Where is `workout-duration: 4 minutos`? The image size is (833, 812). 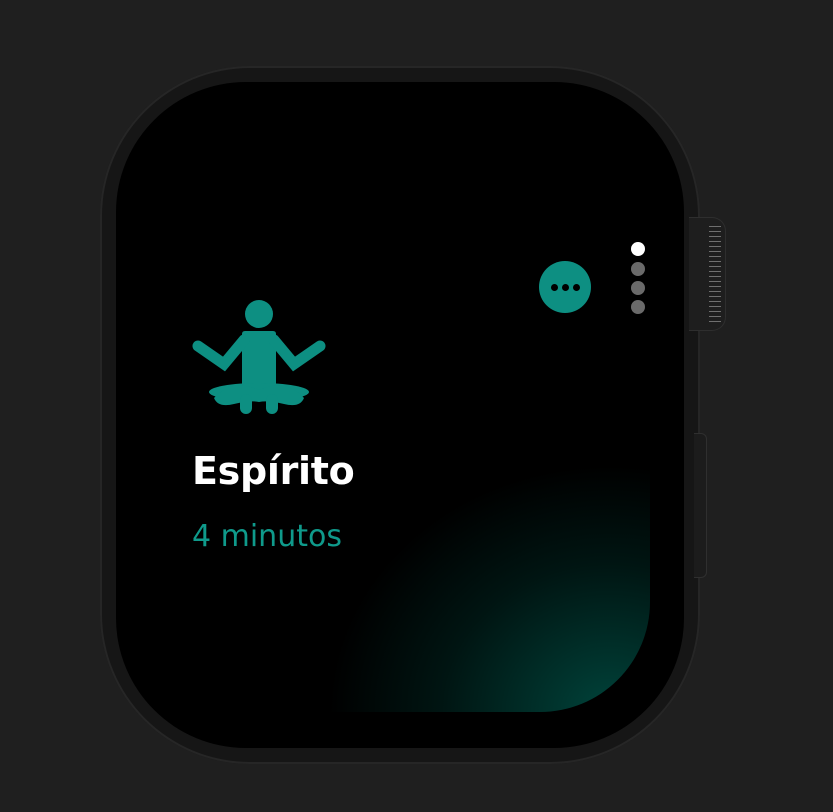
workout-duration: 4 minutos is located at coordinates (267, 536).